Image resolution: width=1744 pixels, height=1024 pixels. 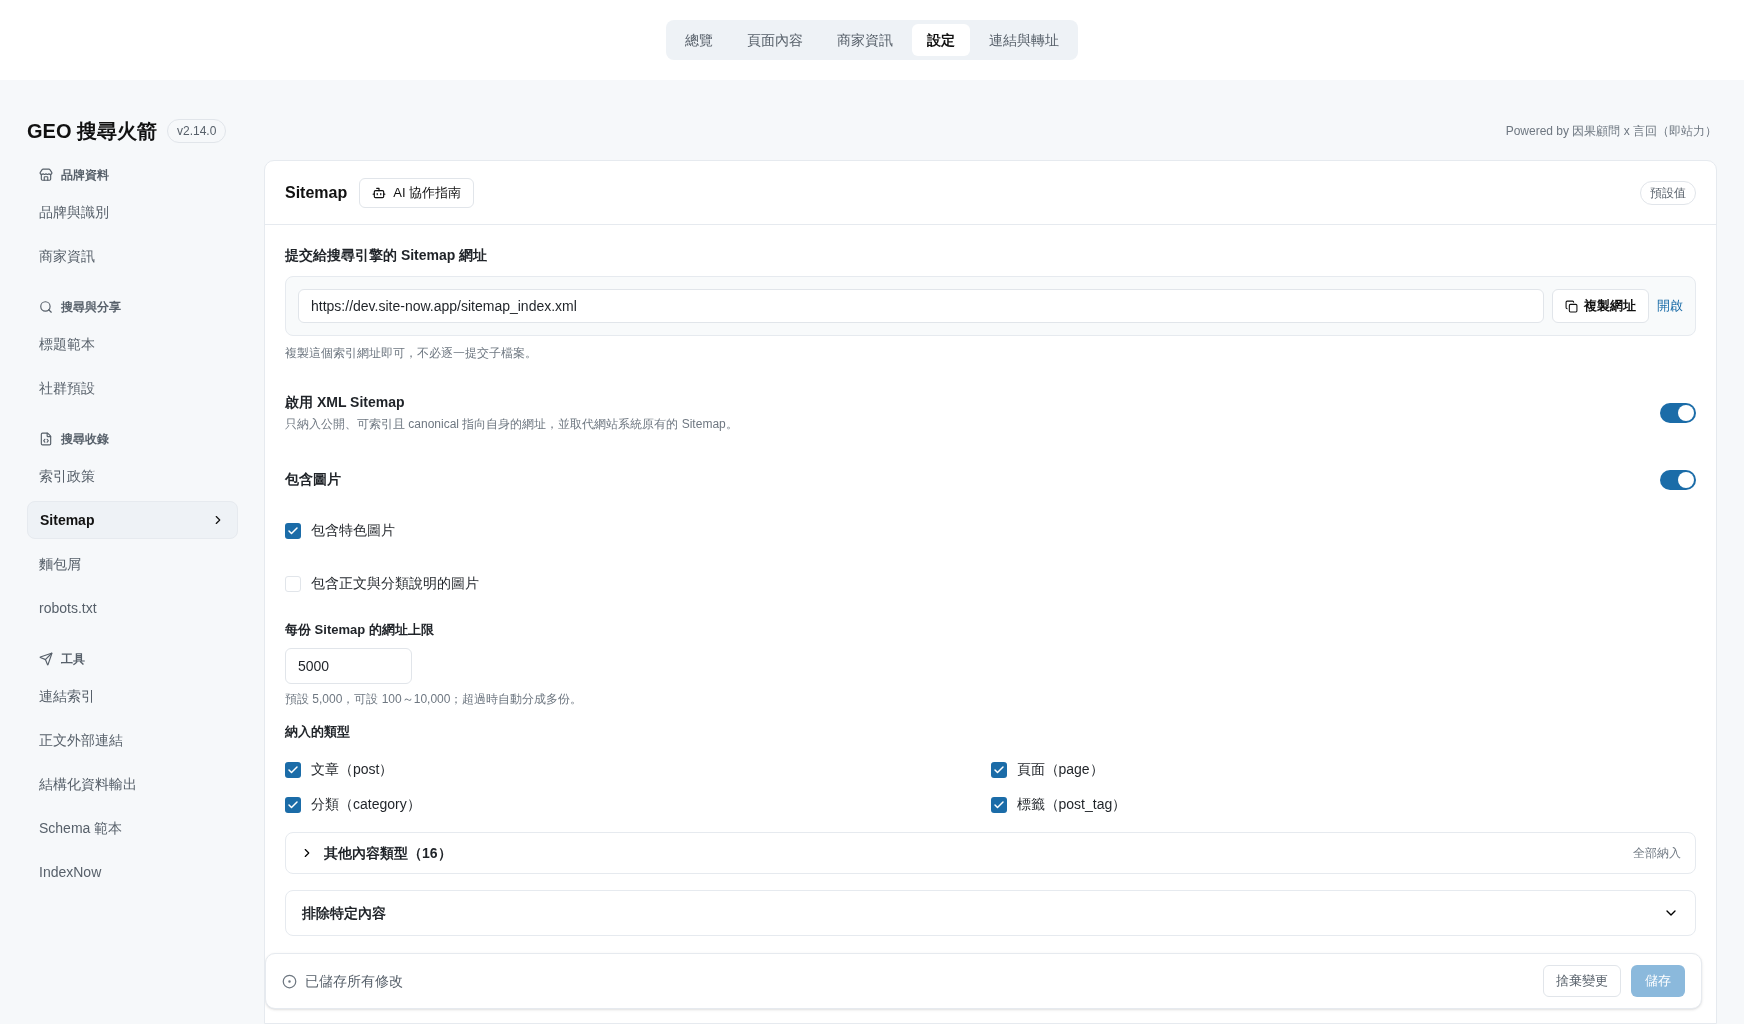 What do you see at coordinates (132, 740) in the screenshot?
I see `sidebar-item: 正文外部連結` at bounding box center [132, 740].